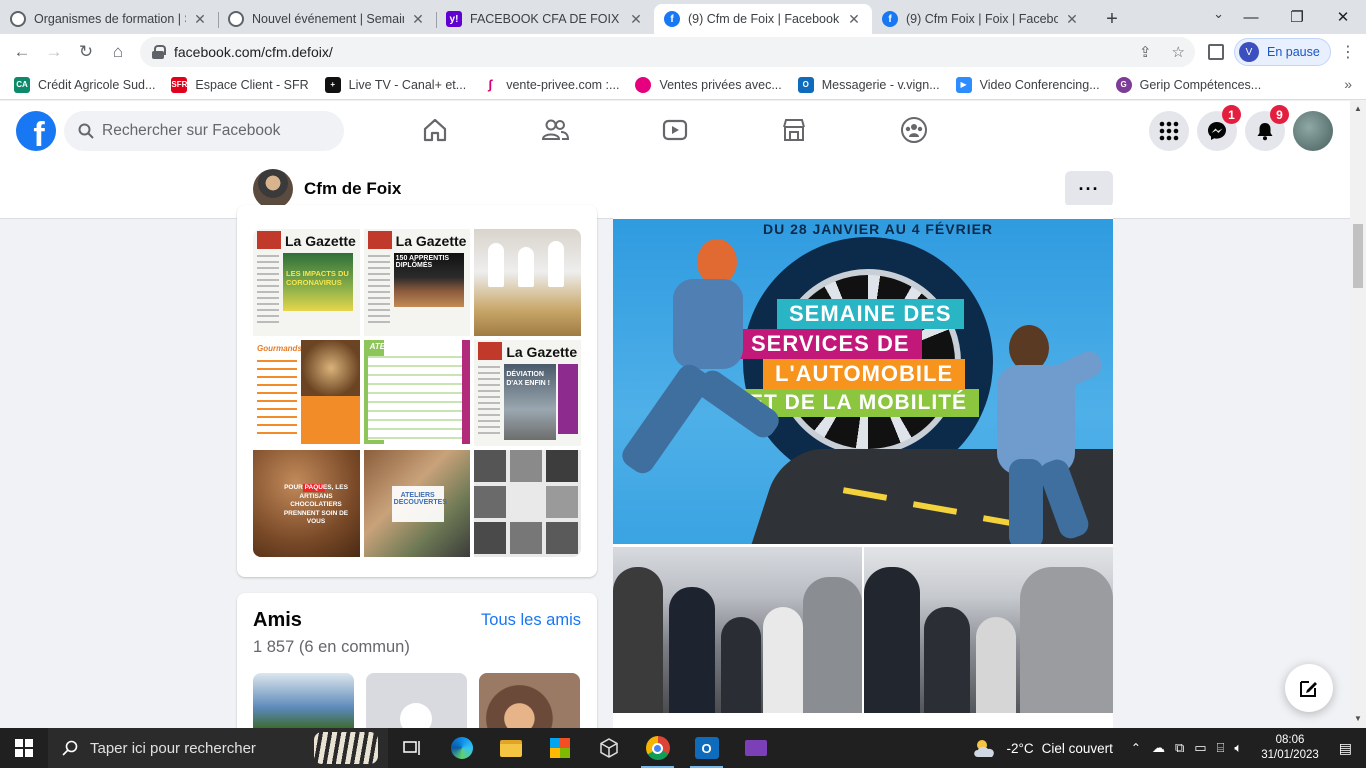 This screenshot has width=1366, height=768. Describe the element at coordinates (1216, 52) in the screenshot. I see `side-panel-icon` at that location.